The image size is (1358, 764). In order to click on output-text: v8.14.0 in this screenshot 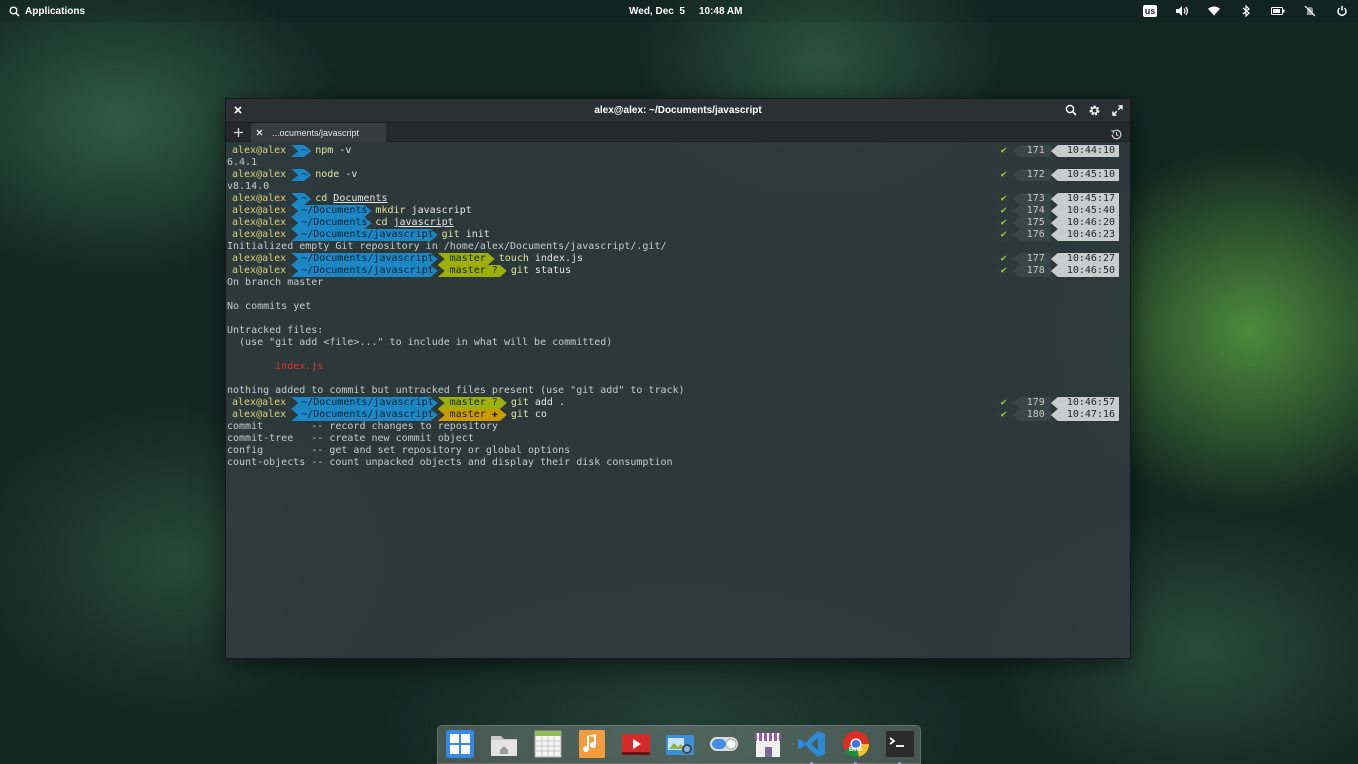, I will do `click(248, 186)`.